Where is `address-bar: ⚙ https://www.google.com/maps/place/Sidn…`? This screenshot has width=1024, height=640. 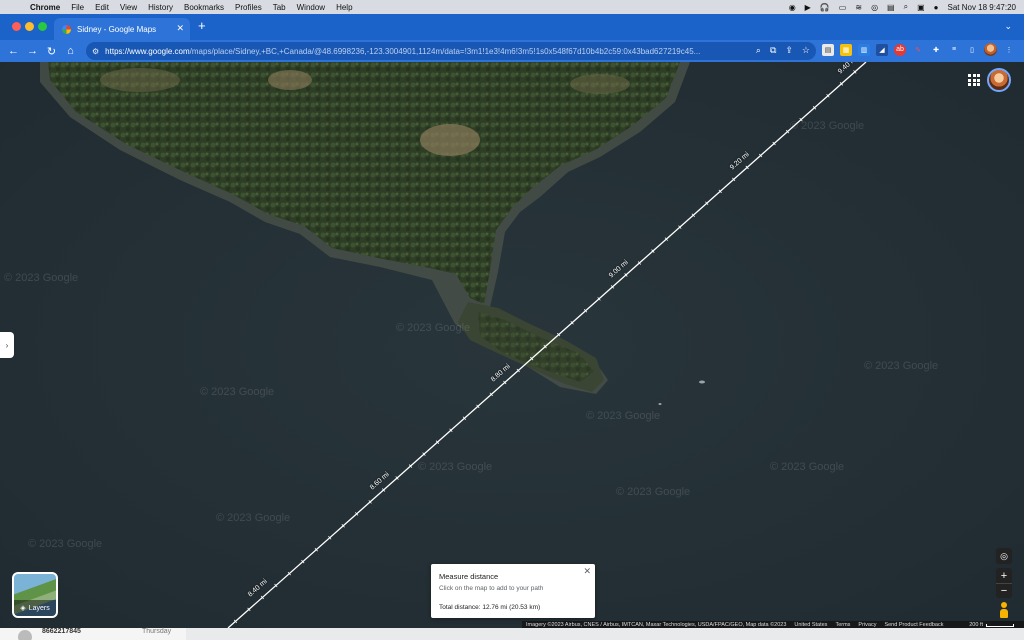
address-bar: ⚙ https://www.google.com/maps/place/Sidn… is located at coordinates (451, 51).